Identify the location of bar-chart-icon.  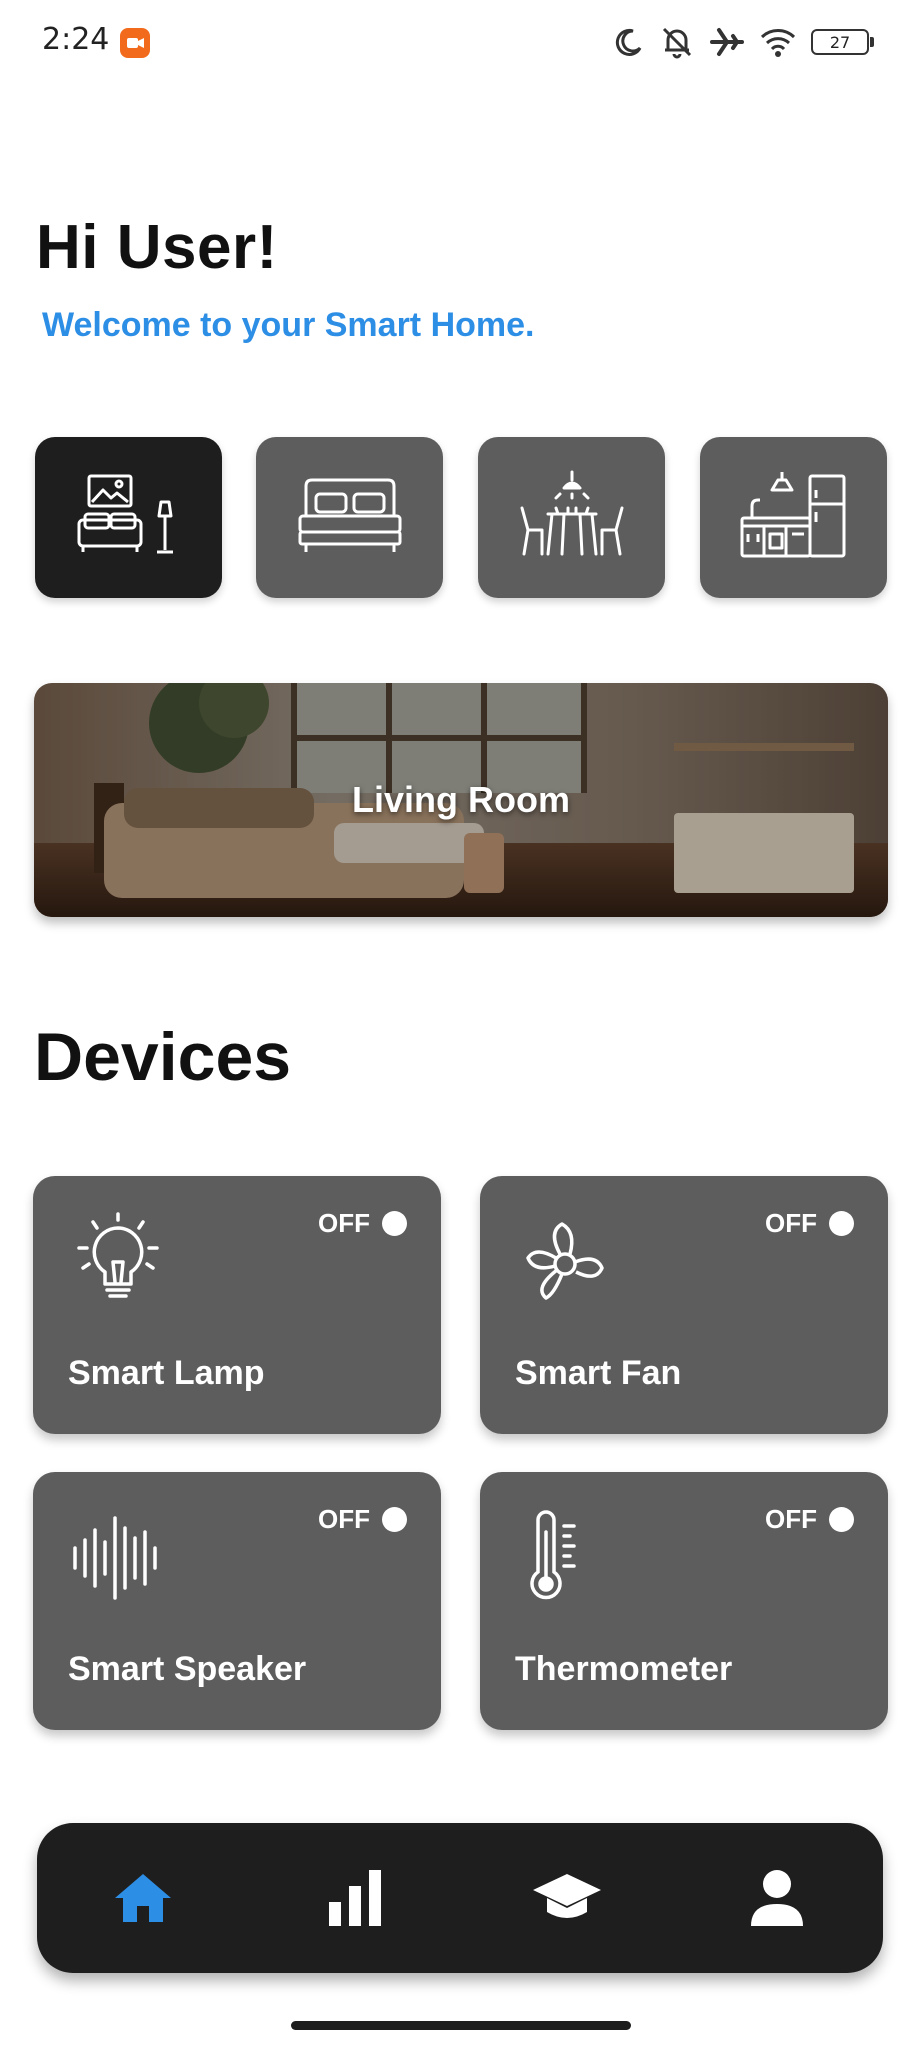
(355, 1898).